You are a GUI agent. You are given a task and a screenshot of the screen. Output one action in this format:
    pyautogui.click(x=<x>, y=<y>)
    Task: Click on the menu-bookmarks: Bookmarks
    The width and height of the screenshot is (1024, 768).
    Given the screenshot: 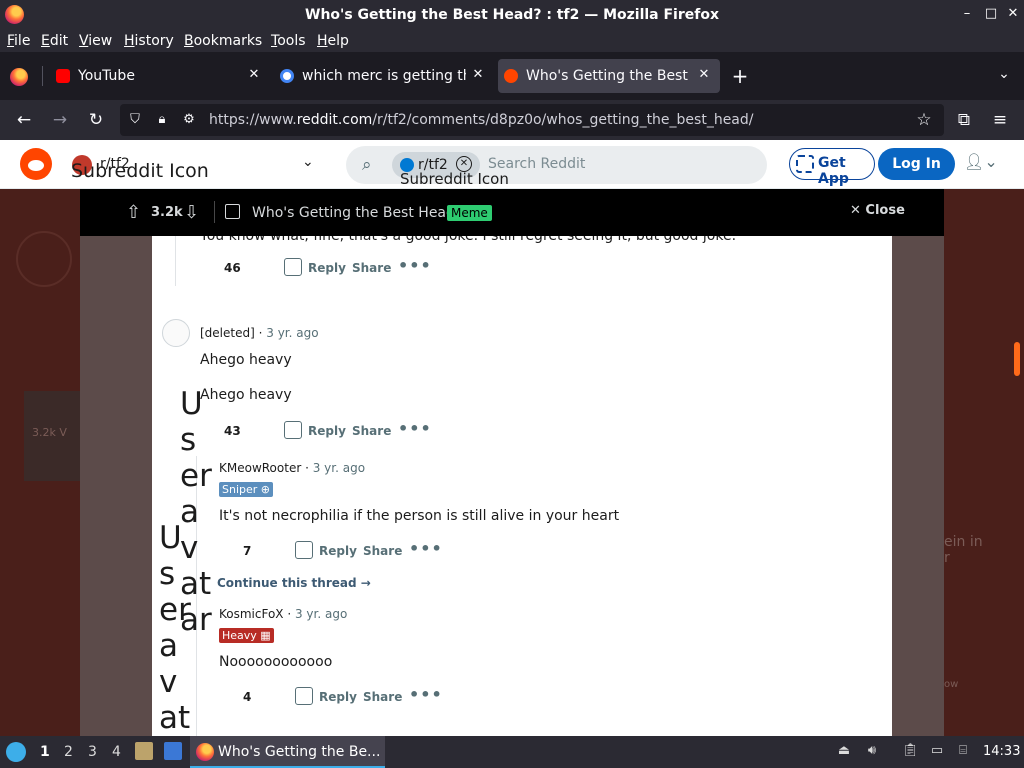 What is the action you would take?
    pyautogui.click(x=223, y=41)
    